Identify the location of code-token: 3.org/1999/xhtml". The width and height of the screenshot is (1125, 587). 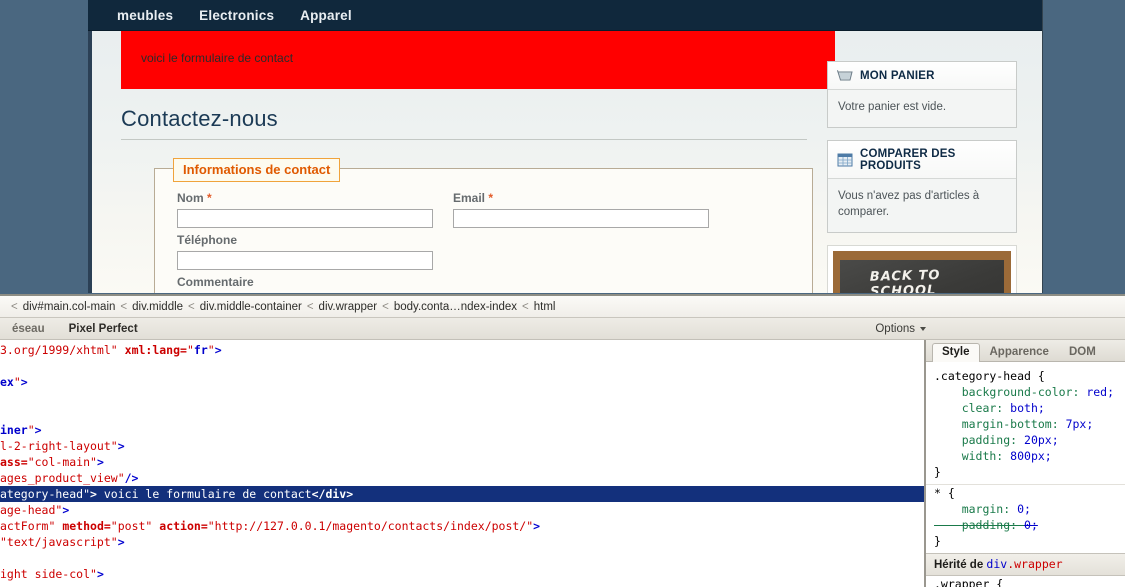
(59, 350).